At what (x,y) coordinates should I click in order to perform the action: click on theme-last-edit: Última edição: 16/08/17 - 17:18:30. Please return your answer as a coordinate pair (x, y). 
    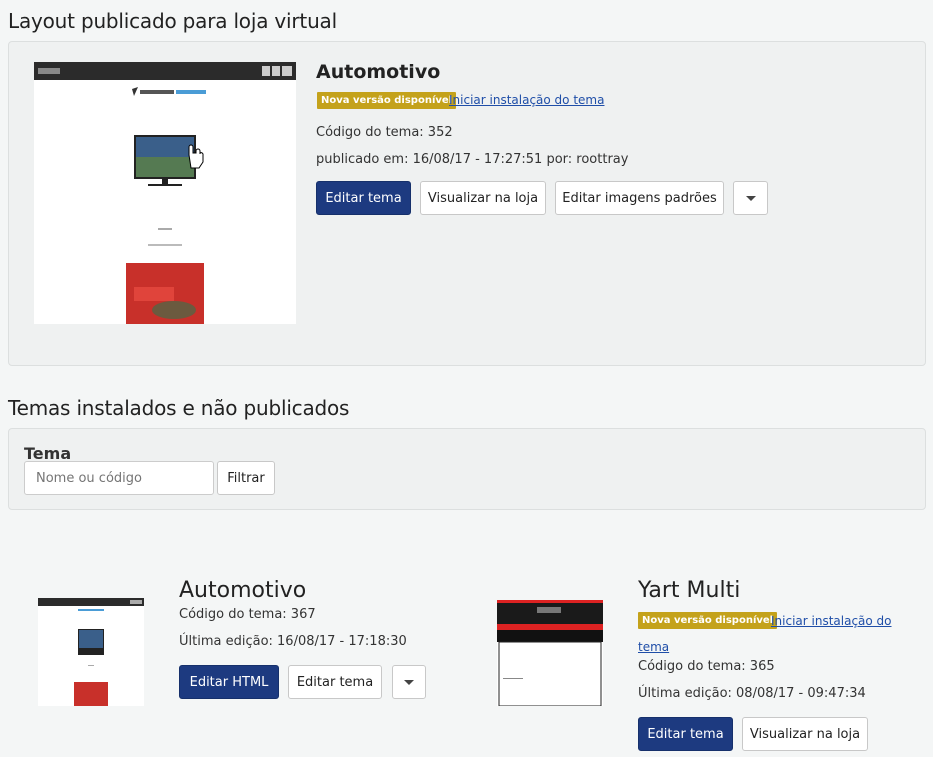
    Looking at the image, I should click on (293, 641).